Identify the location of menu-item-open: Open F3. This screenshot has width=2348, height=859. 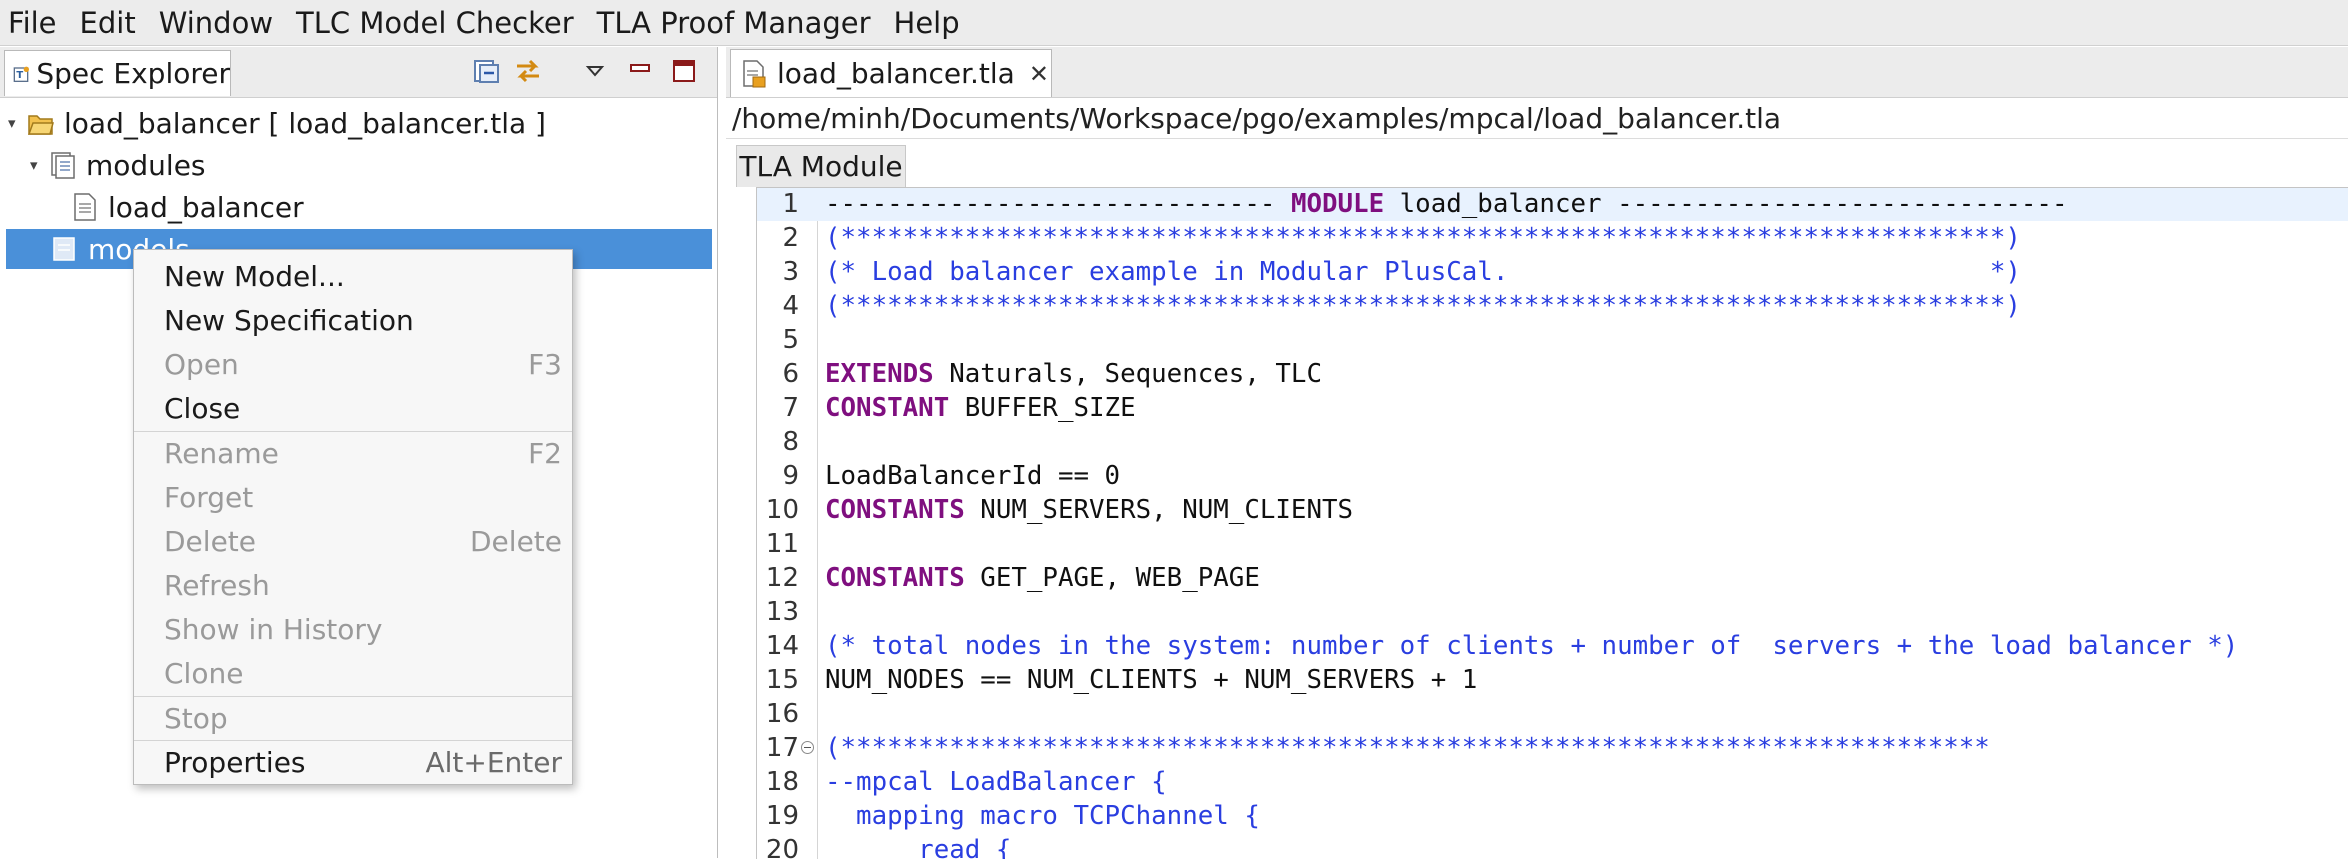
(353, 364).